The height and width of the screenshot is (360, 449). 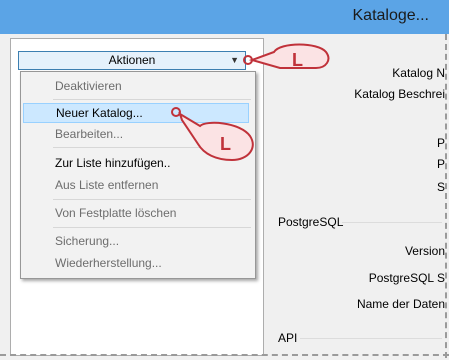 I want to click on menu-item-aus-liste-entfernen: Aus Liste entfernen, so click(x=106, y=185).